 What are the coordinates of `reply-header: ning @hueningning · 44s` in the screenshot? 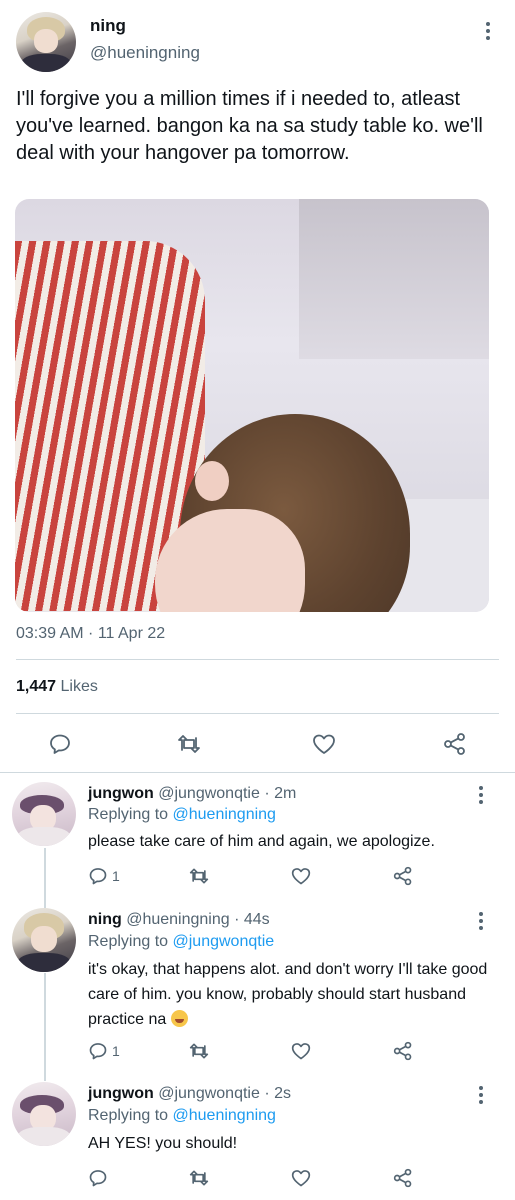 It's located at (179, 920).